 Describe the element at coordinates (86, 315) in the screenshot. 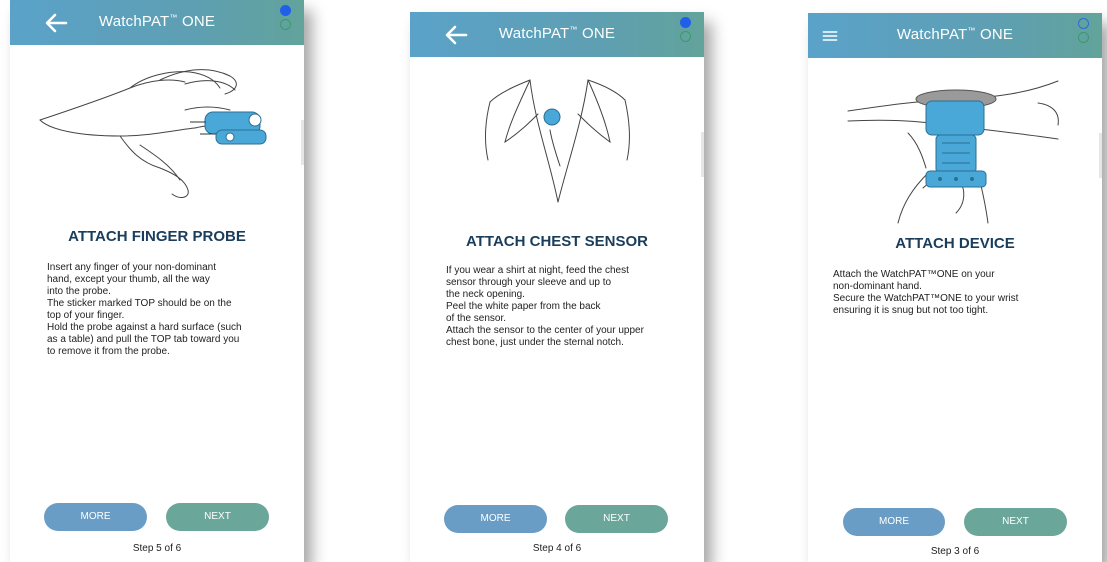

I see `instruction-line: top of your finger.` at that location.